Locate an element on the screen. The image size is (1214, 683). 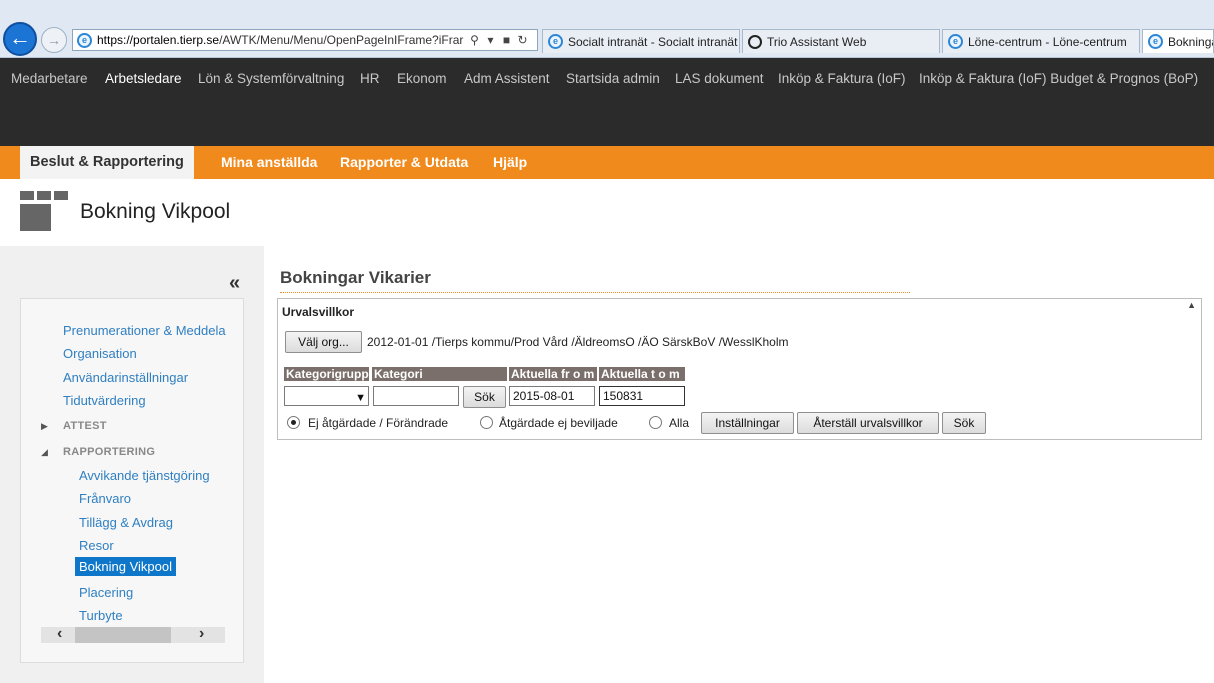
topnav-hr: HR is located at coordinates (370, 78).